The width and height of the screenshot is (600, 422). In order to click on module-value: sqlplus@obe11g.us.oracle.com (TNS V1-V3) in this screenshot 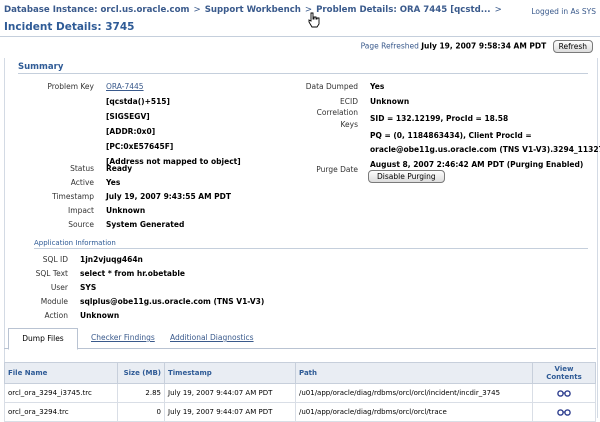, I will do `click(172, 301)`.